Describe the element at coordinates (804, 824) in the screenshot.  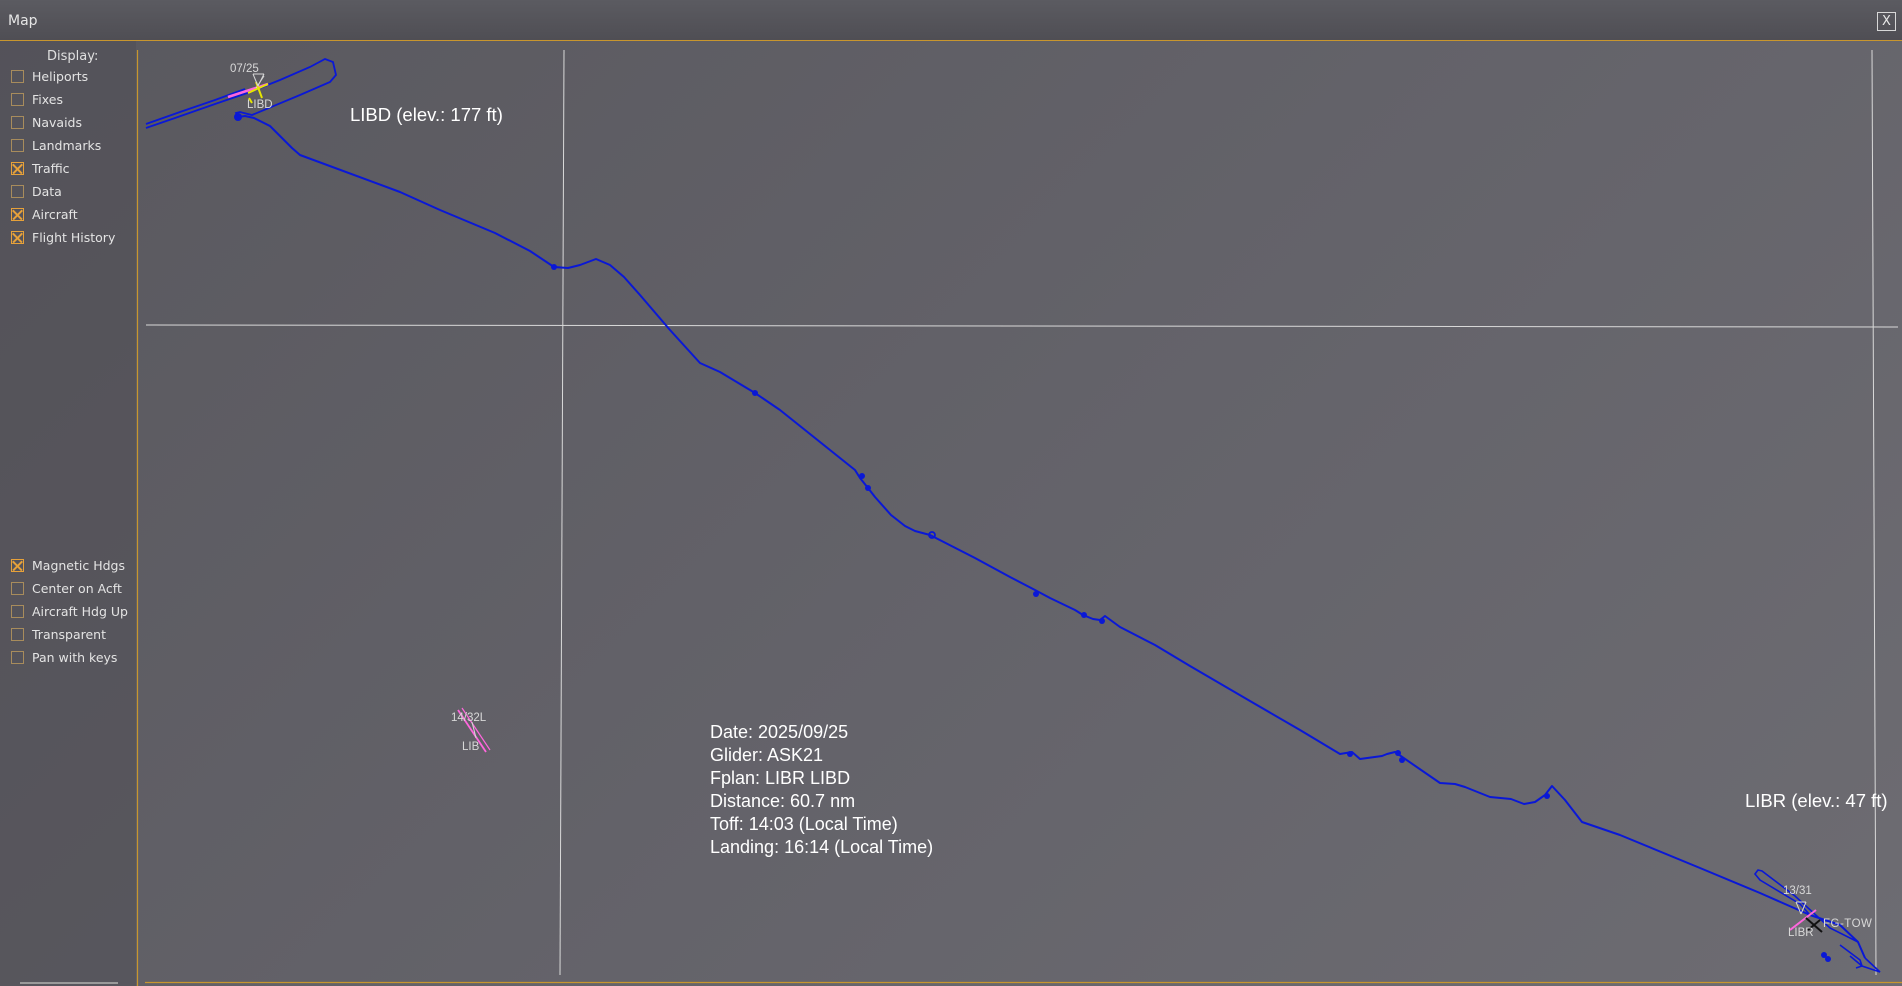
I see `flight-takeoff-time: Toff: 14:03 (Local Time)` at that location.